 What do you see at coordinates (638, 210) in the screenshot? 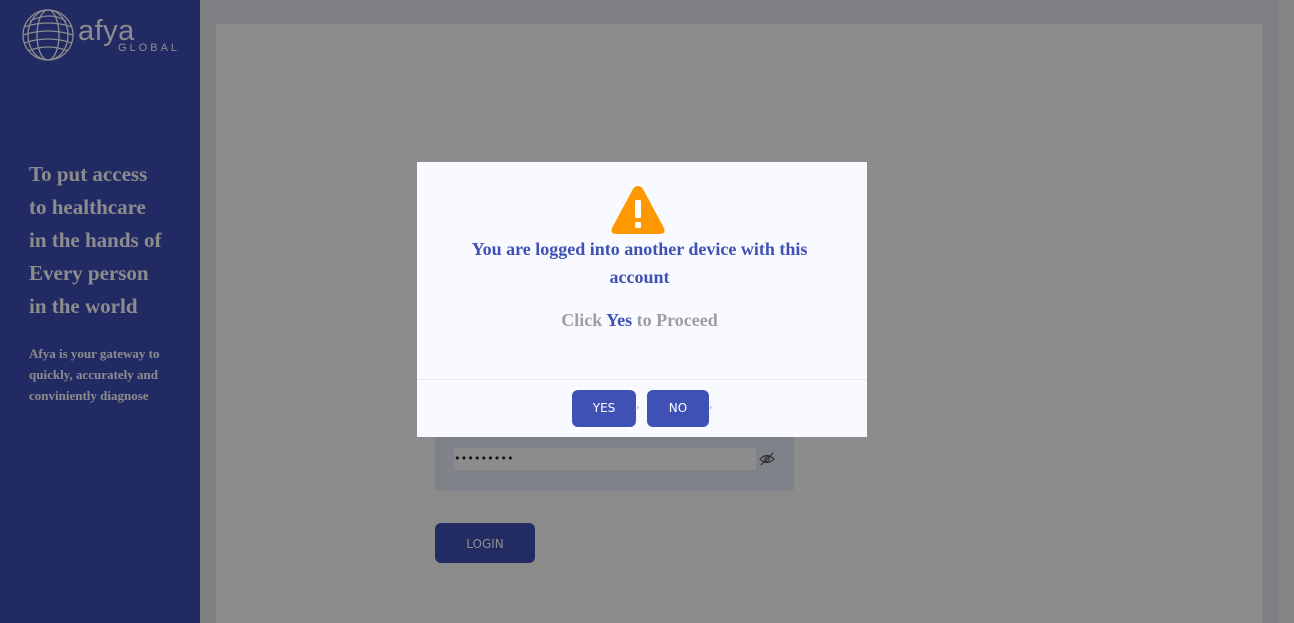
I see `warning-triangle-icon` at bounding box center [638, 210].